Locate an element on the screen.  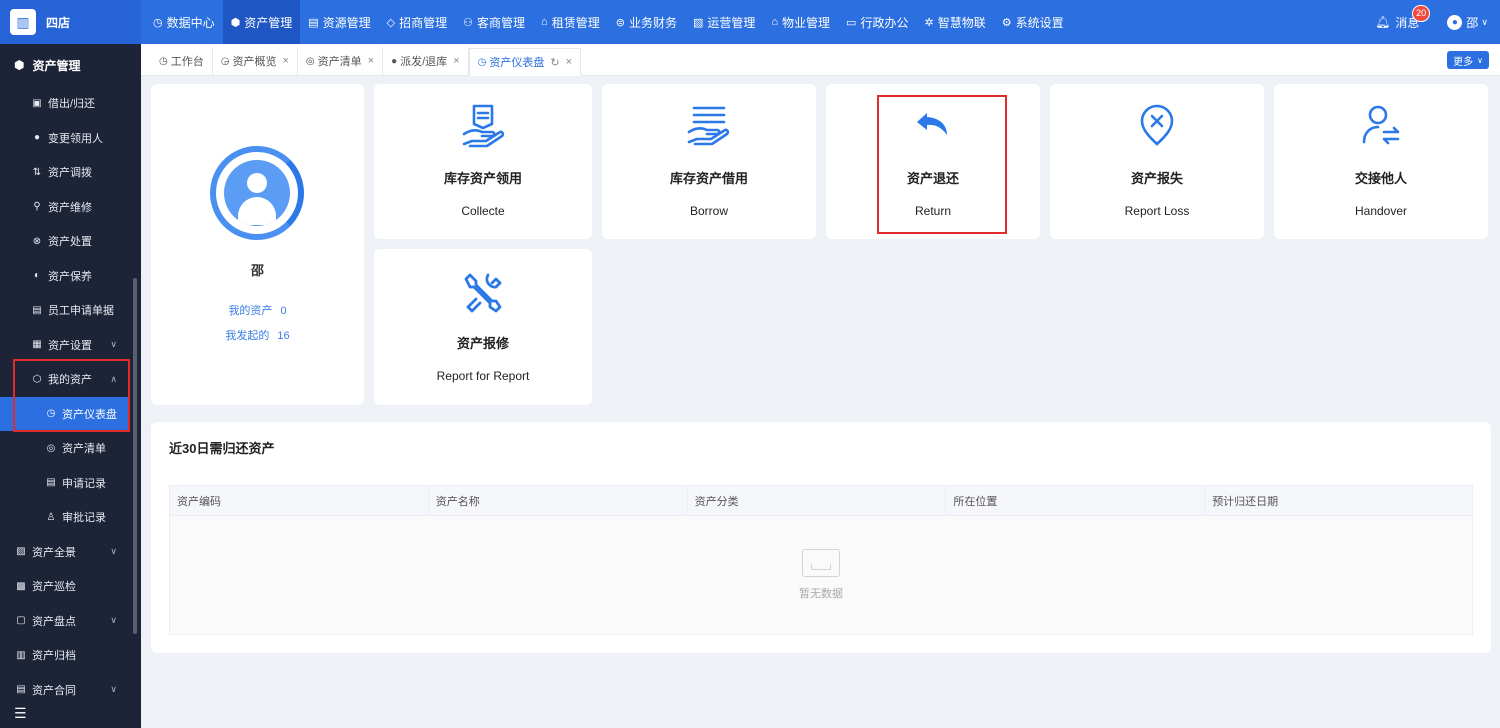
my-assets-icon: ⬡ is located at coordinates (37, 379).